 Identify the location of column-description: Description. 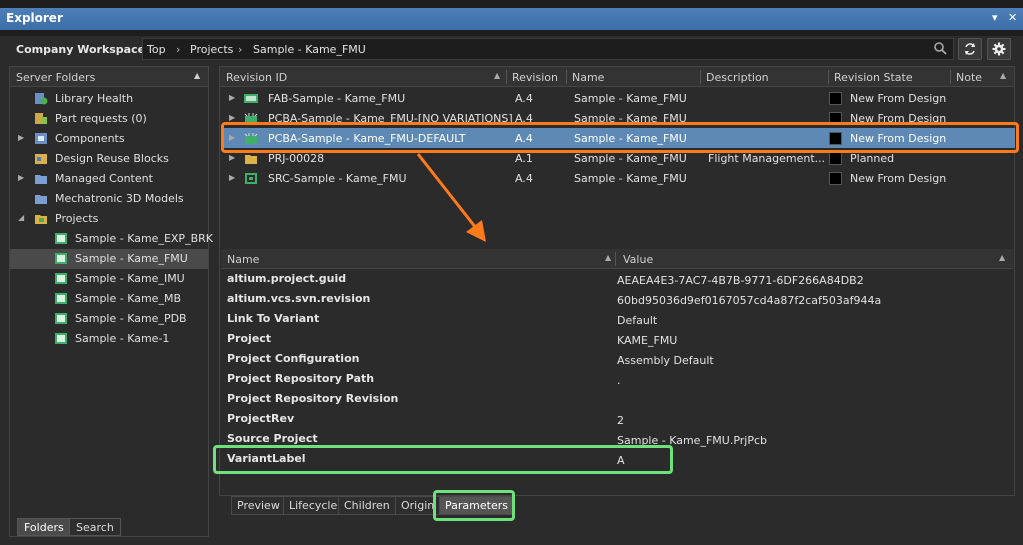
(737, 77).